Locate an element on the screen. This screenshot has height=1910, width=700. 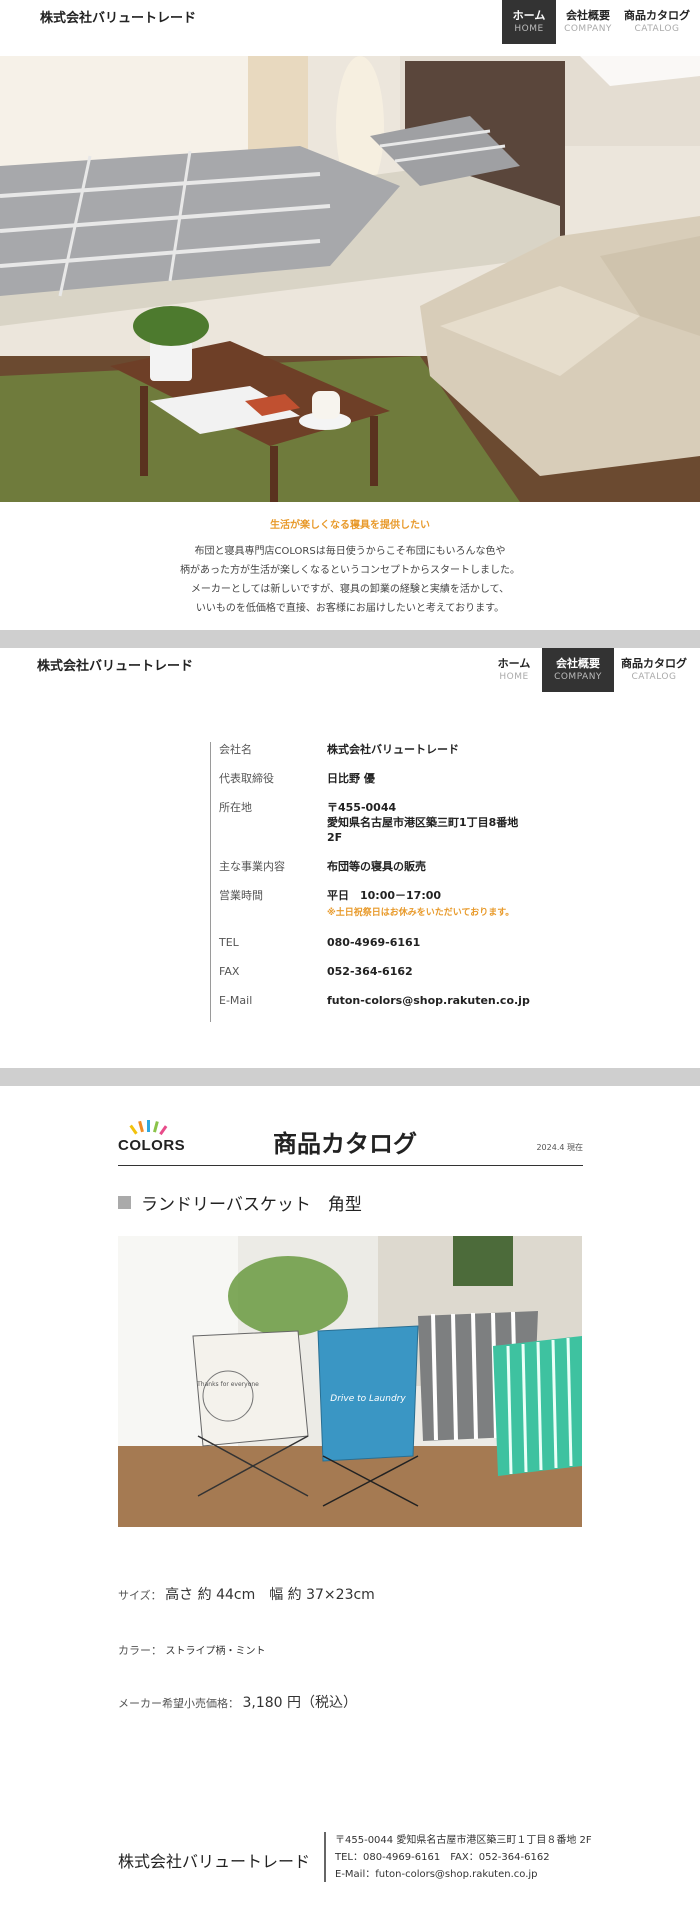
info-label: 営業時間 is located at coordinates (241, 895).